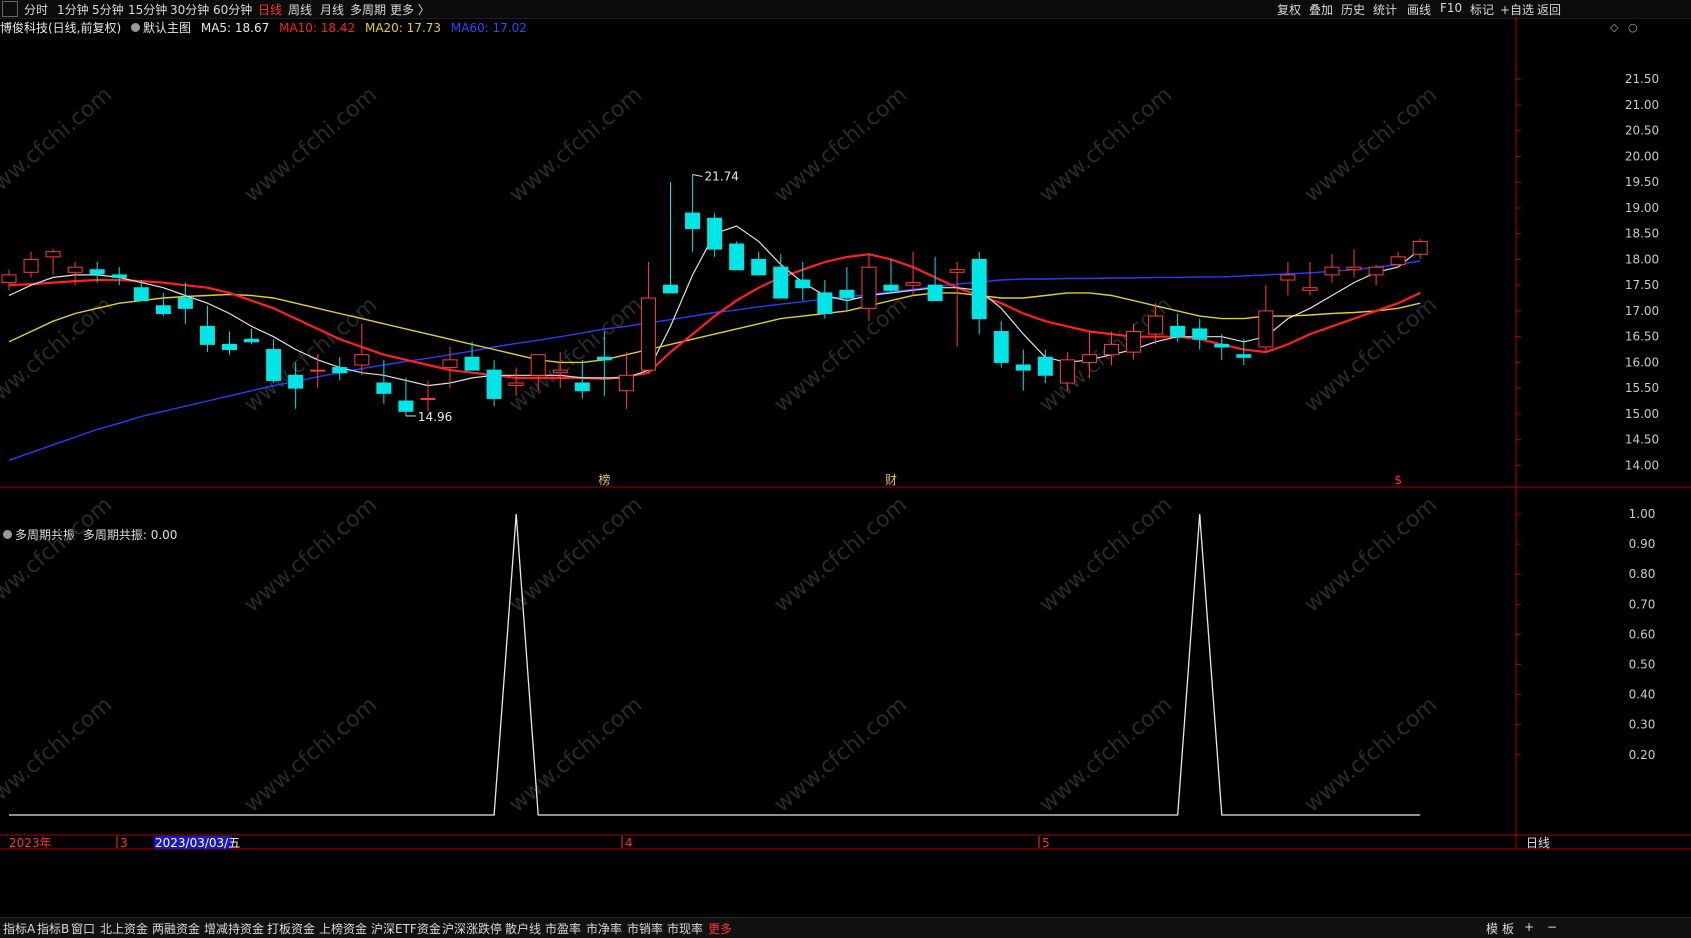 This screenshot has height=938, width=1691. I want to click on stock-title: 博俊科技(日线,前复权), so click(60, 28).